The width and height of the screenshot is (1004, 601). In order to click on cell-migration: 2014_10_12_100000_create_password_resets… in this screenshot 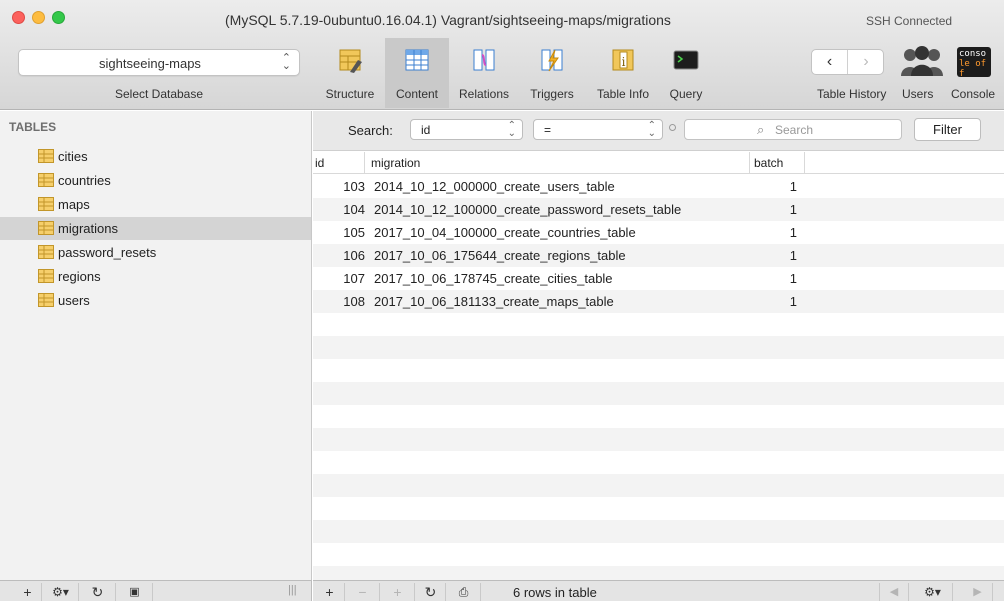, I will do `click(528, 209)`.